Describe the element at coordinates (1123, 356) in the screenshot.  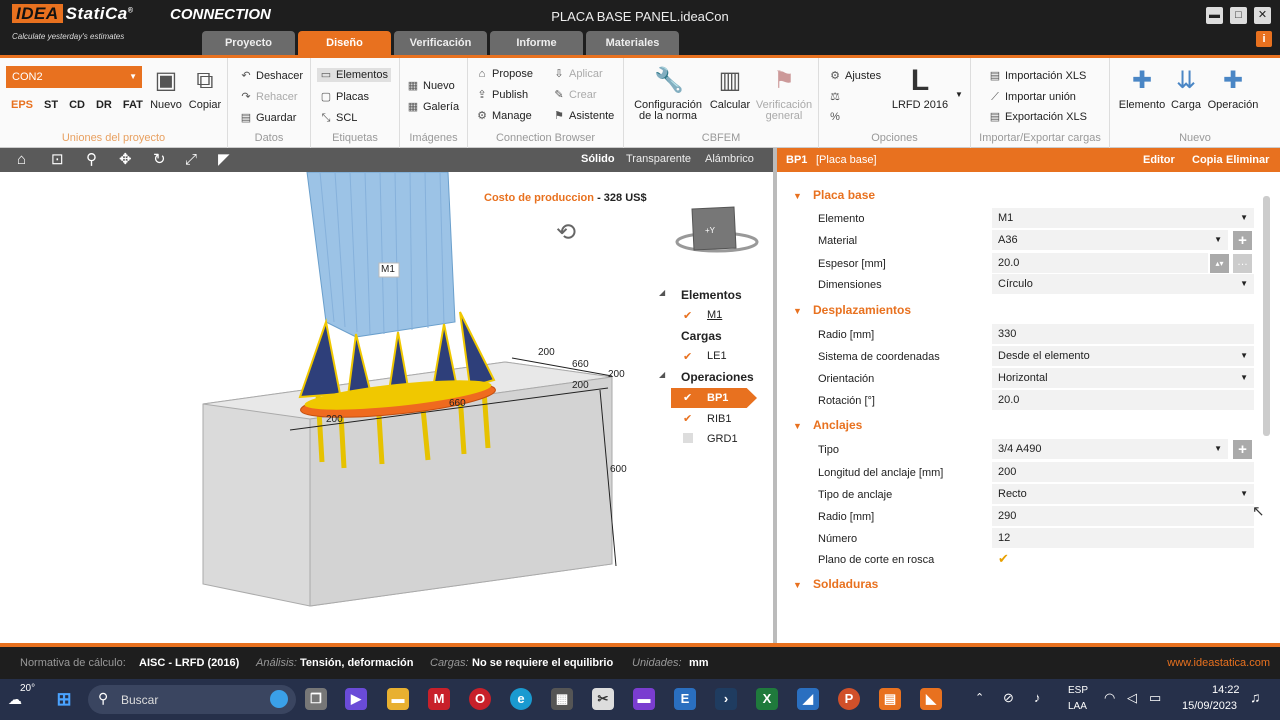
I see `coord-system-select: Desde el elemento ▼` at that location.